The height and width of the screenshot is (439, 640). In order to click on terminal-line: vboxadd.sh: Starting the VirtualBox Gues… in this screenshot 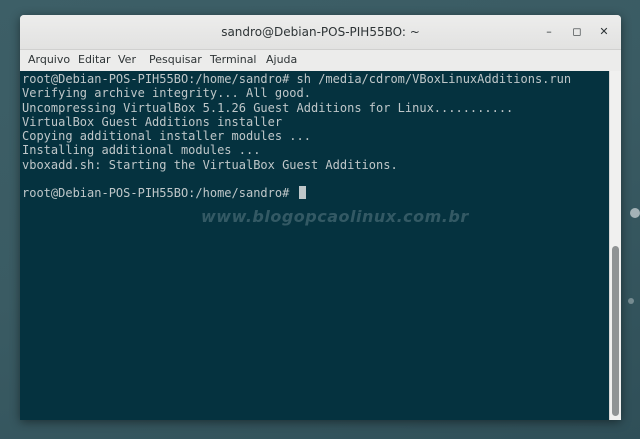, I will do `click(210, 164)`.